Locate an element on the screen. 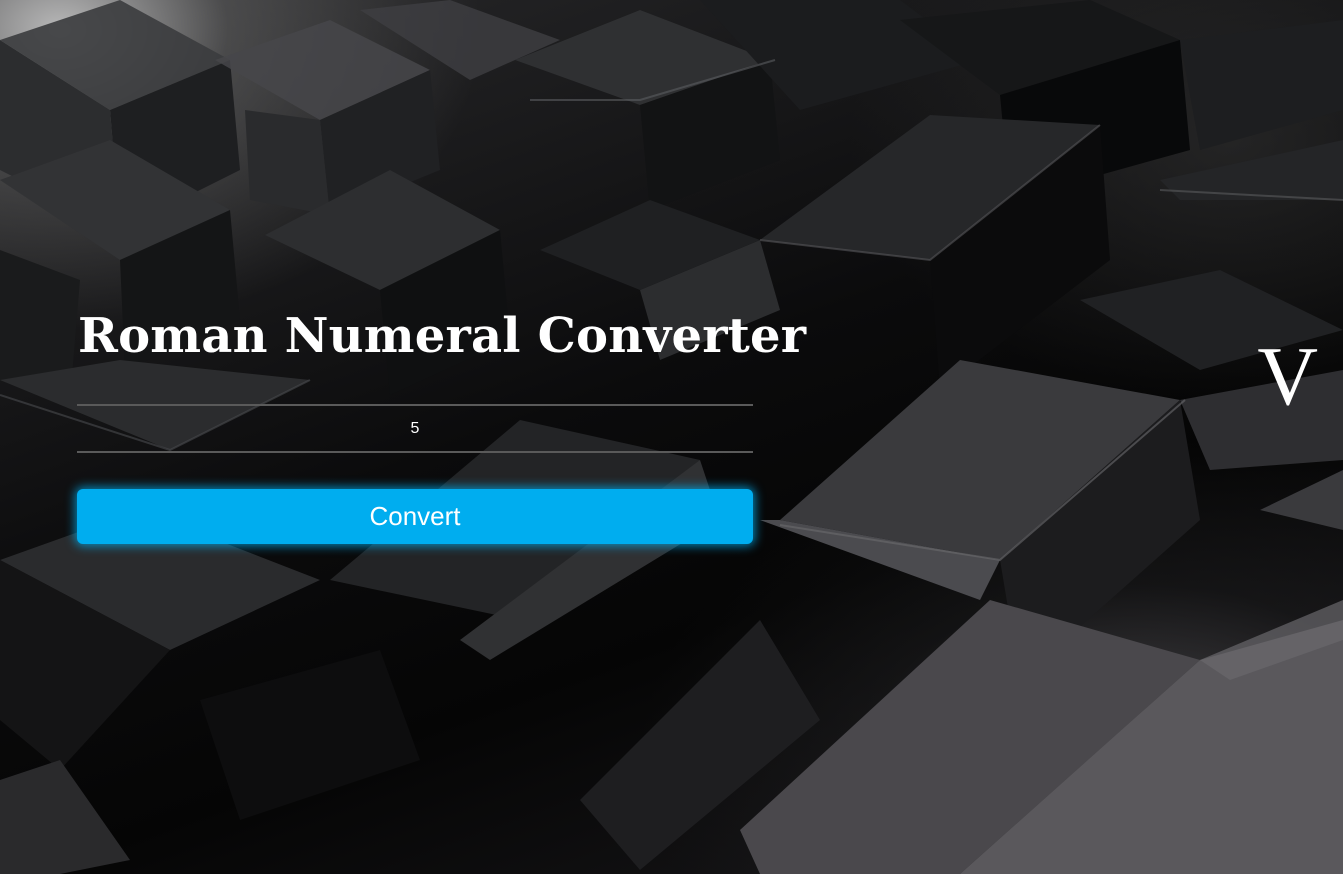  number-input-container is located at coordinates (415, 428).